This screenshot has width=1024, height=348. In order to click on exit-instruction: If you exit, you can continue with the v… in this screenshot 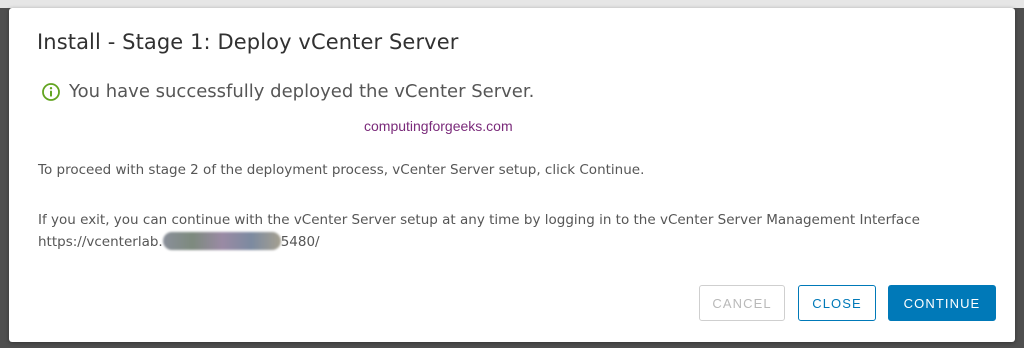, I will do `click(479, 231)`.